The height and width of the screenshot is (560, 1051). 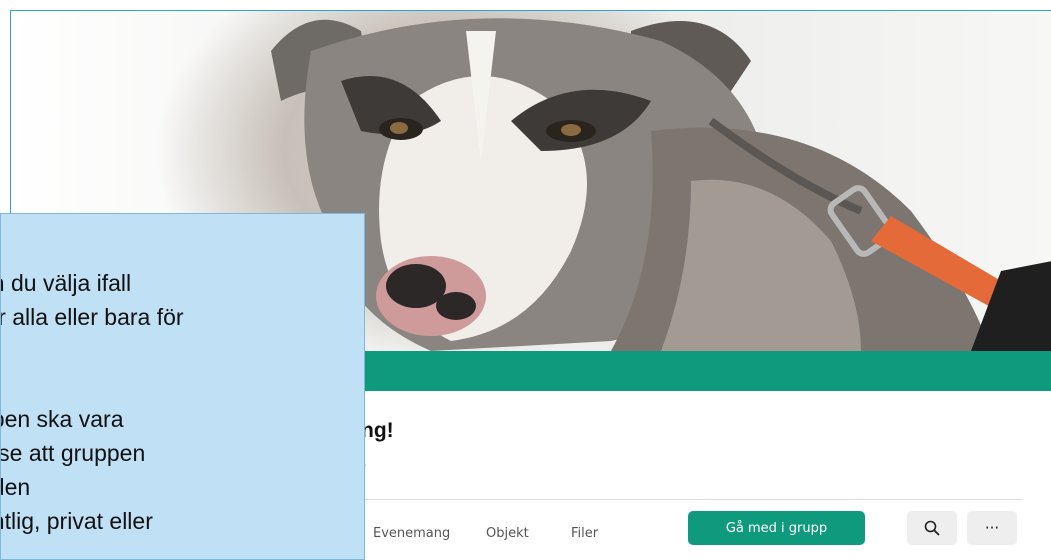 What do you see at coordinates (692, 499) in the screenshot?
I see `header-divider` at bounding box center [692, 499].